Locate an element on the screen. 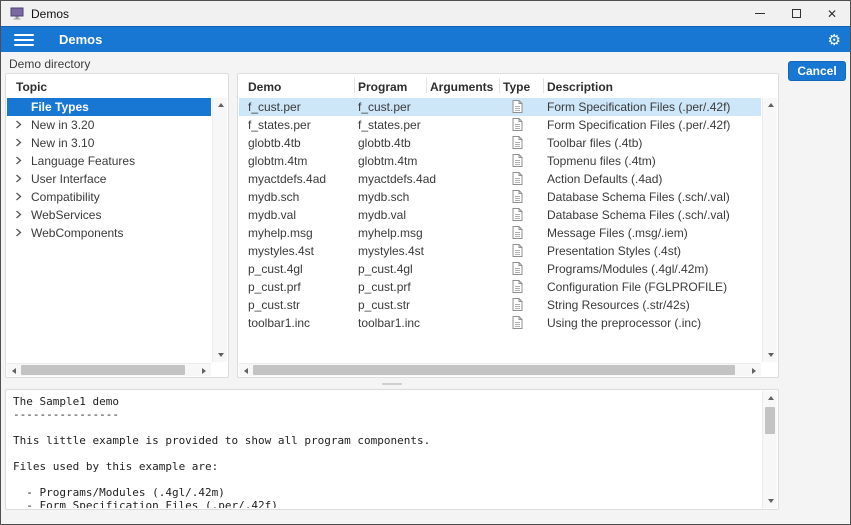 The image size is (851, 525). gear-icon: ⚙ is located at coordinates (834, 40).